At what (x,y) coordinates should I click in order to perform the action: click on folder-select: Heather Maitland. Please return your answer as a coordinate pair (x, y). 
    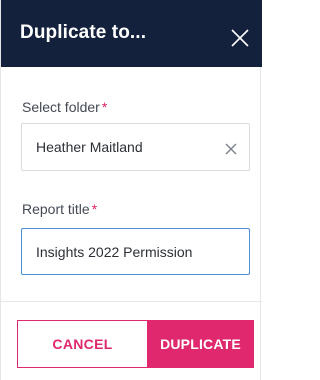
    Looking at the image, I should click on (135, 147).